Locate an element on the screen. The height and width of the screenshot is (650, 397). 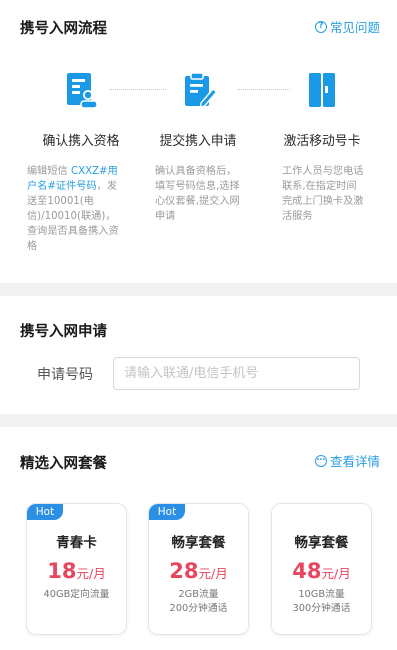
step-1-desc-a: 编辑短信 is located at coordinates (49, 171).